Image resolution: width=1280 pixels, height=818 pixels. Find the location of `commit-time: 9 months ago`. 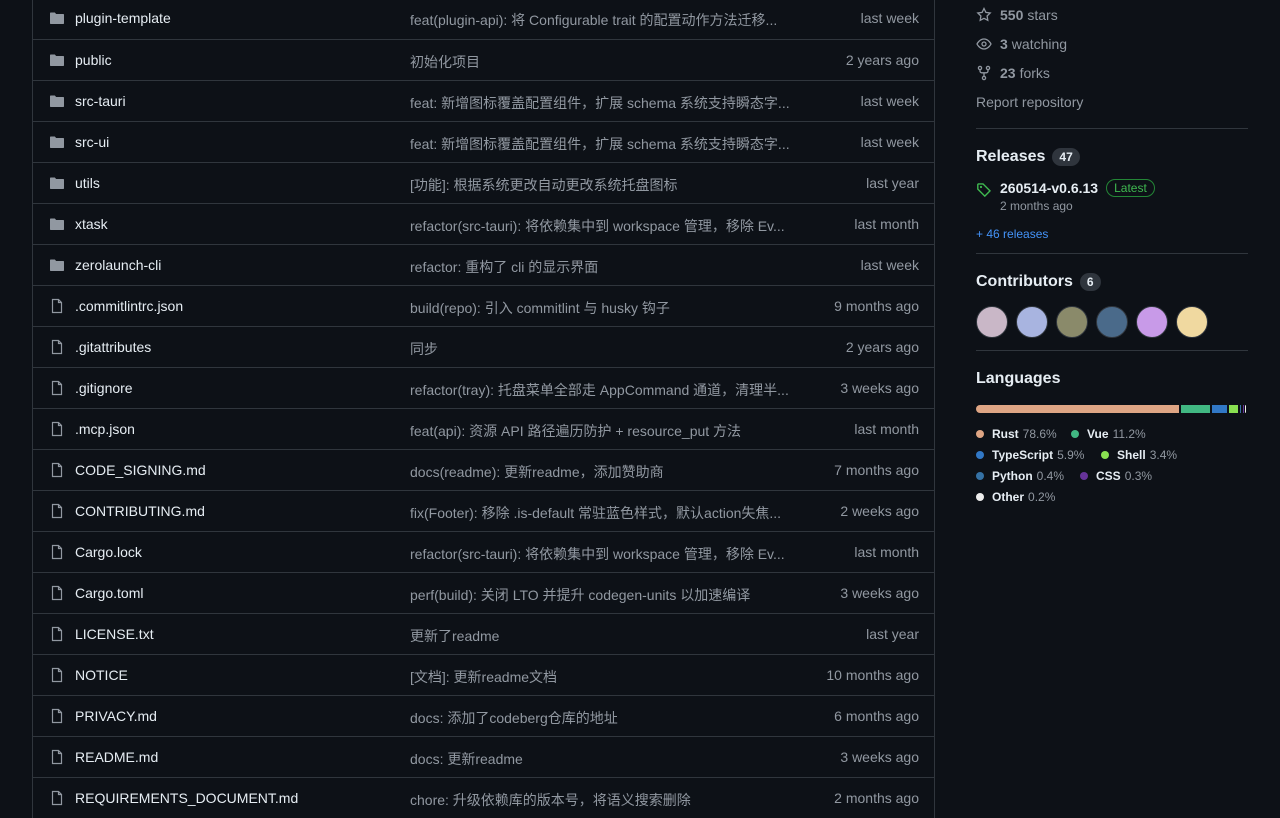

commit-time: 9 months ago is located at coordinates (876, 306).